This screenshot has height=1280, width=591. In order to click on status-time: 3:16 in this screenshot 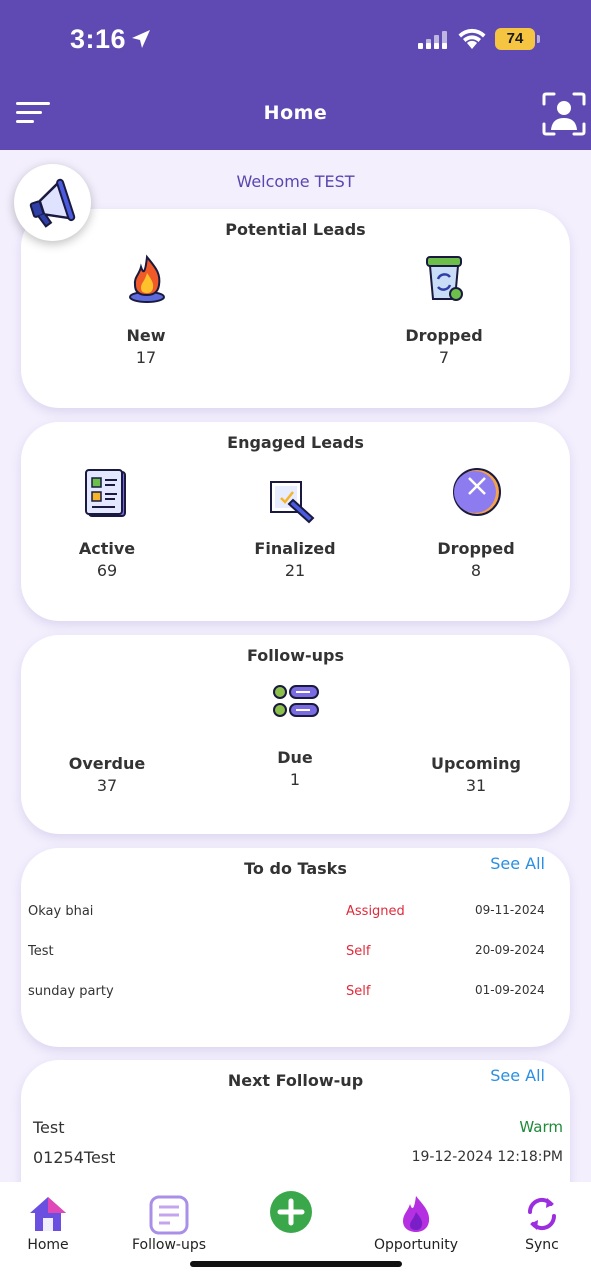, I will do `click(98, 39)`.